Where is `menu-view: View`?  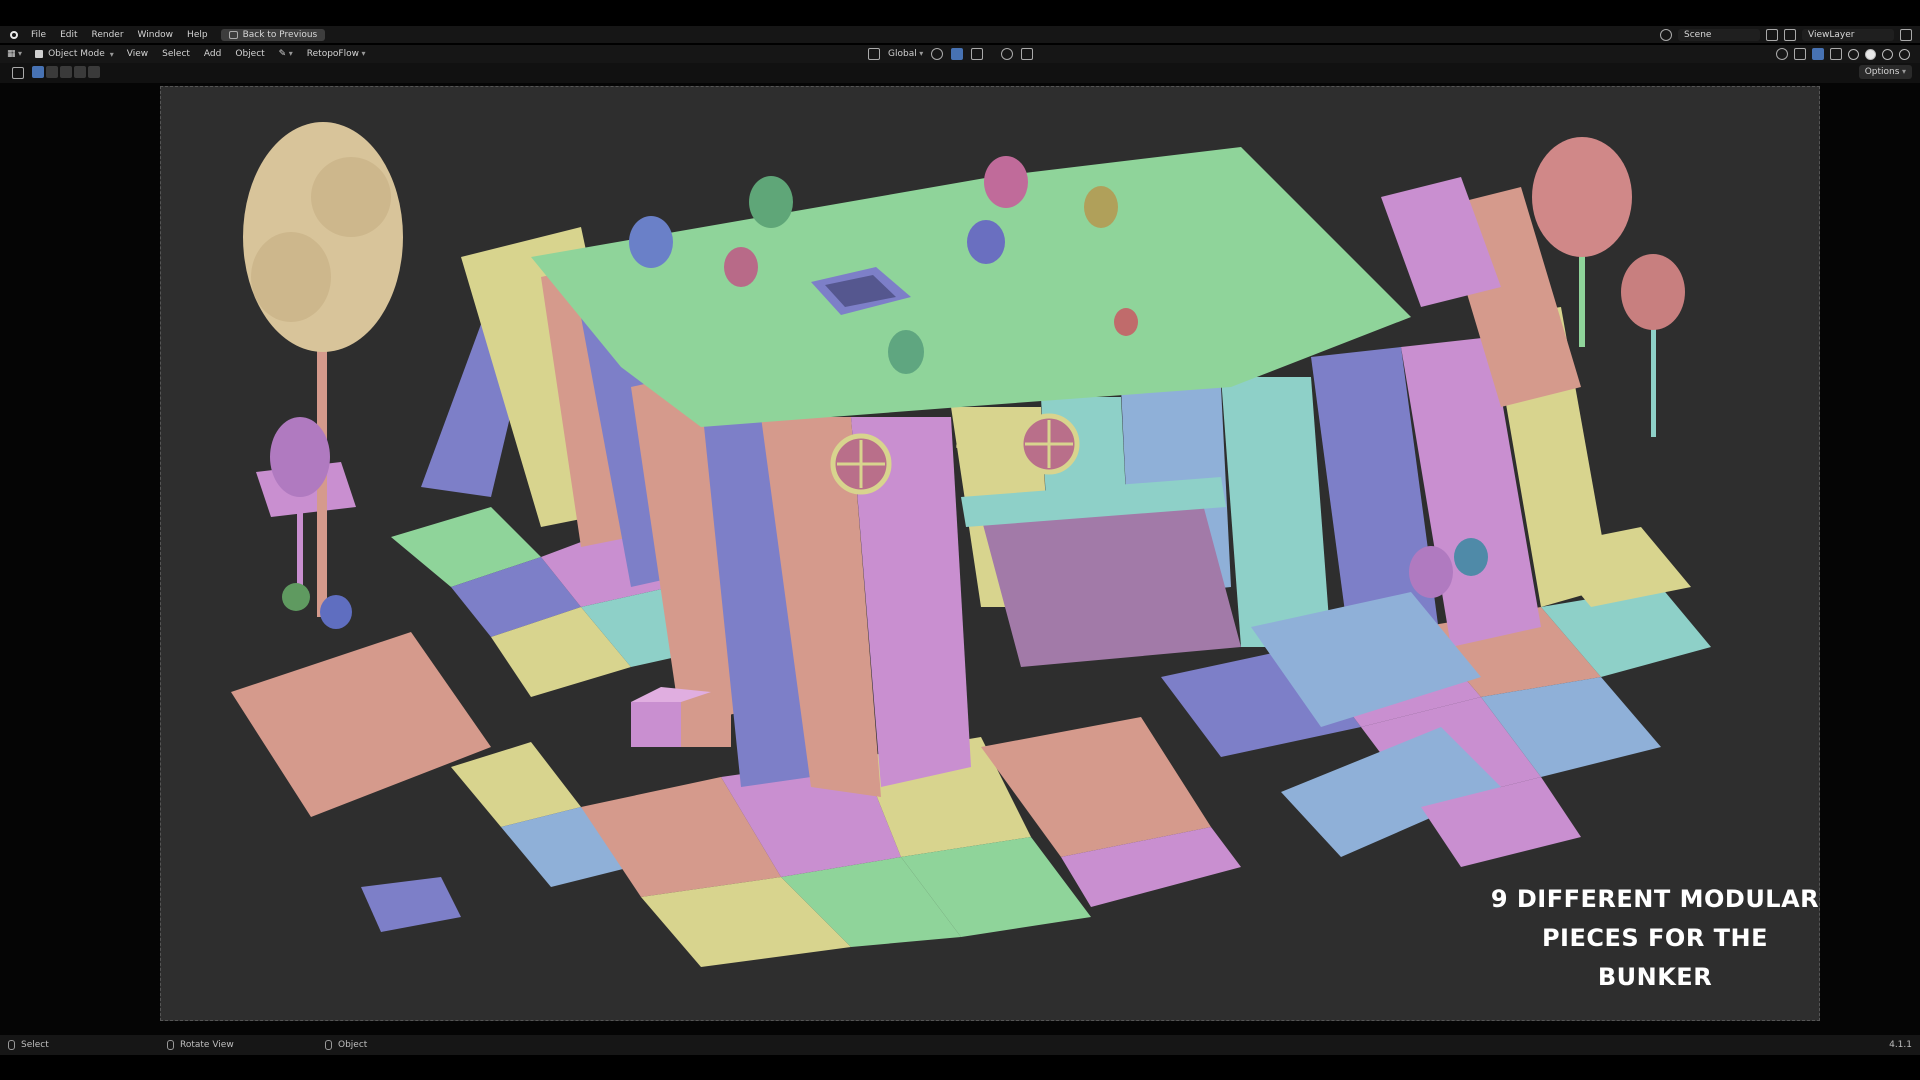
menu-view: View is located at coordinates (137, 54).